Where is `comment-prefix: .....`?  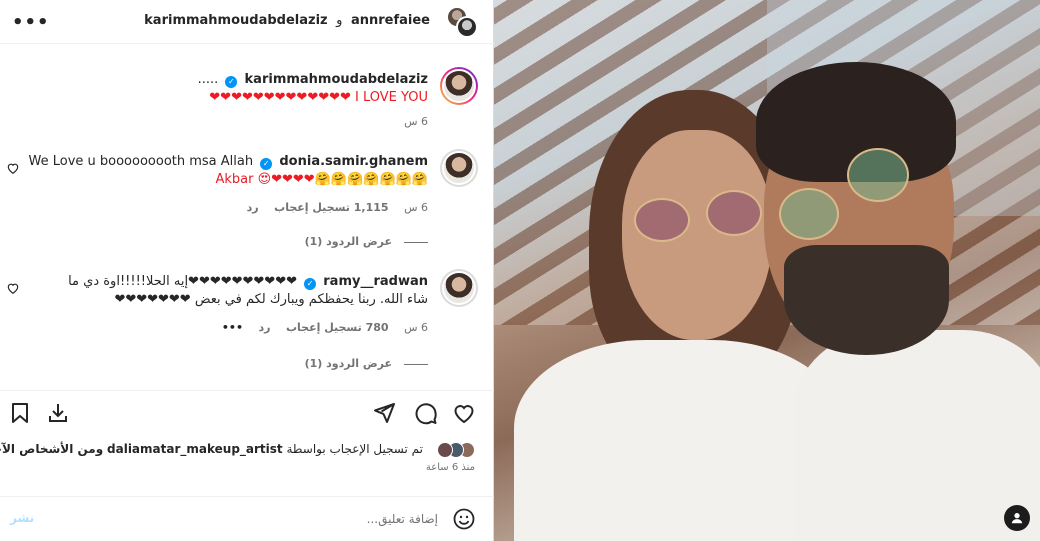
comment-prefix: ..... is located at coordinates (208, 79).